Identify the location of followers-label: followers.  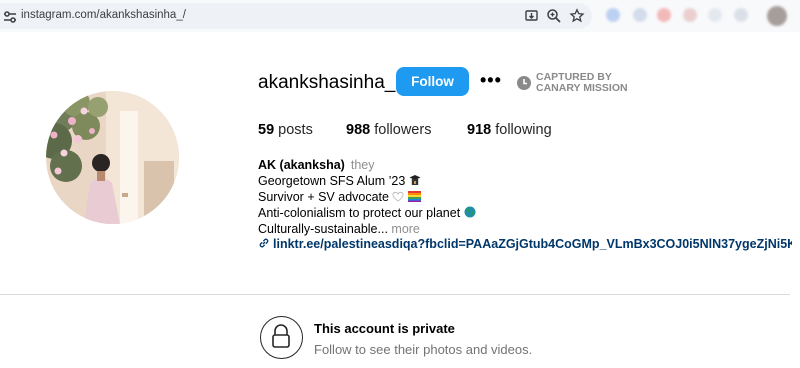
(402, 130).